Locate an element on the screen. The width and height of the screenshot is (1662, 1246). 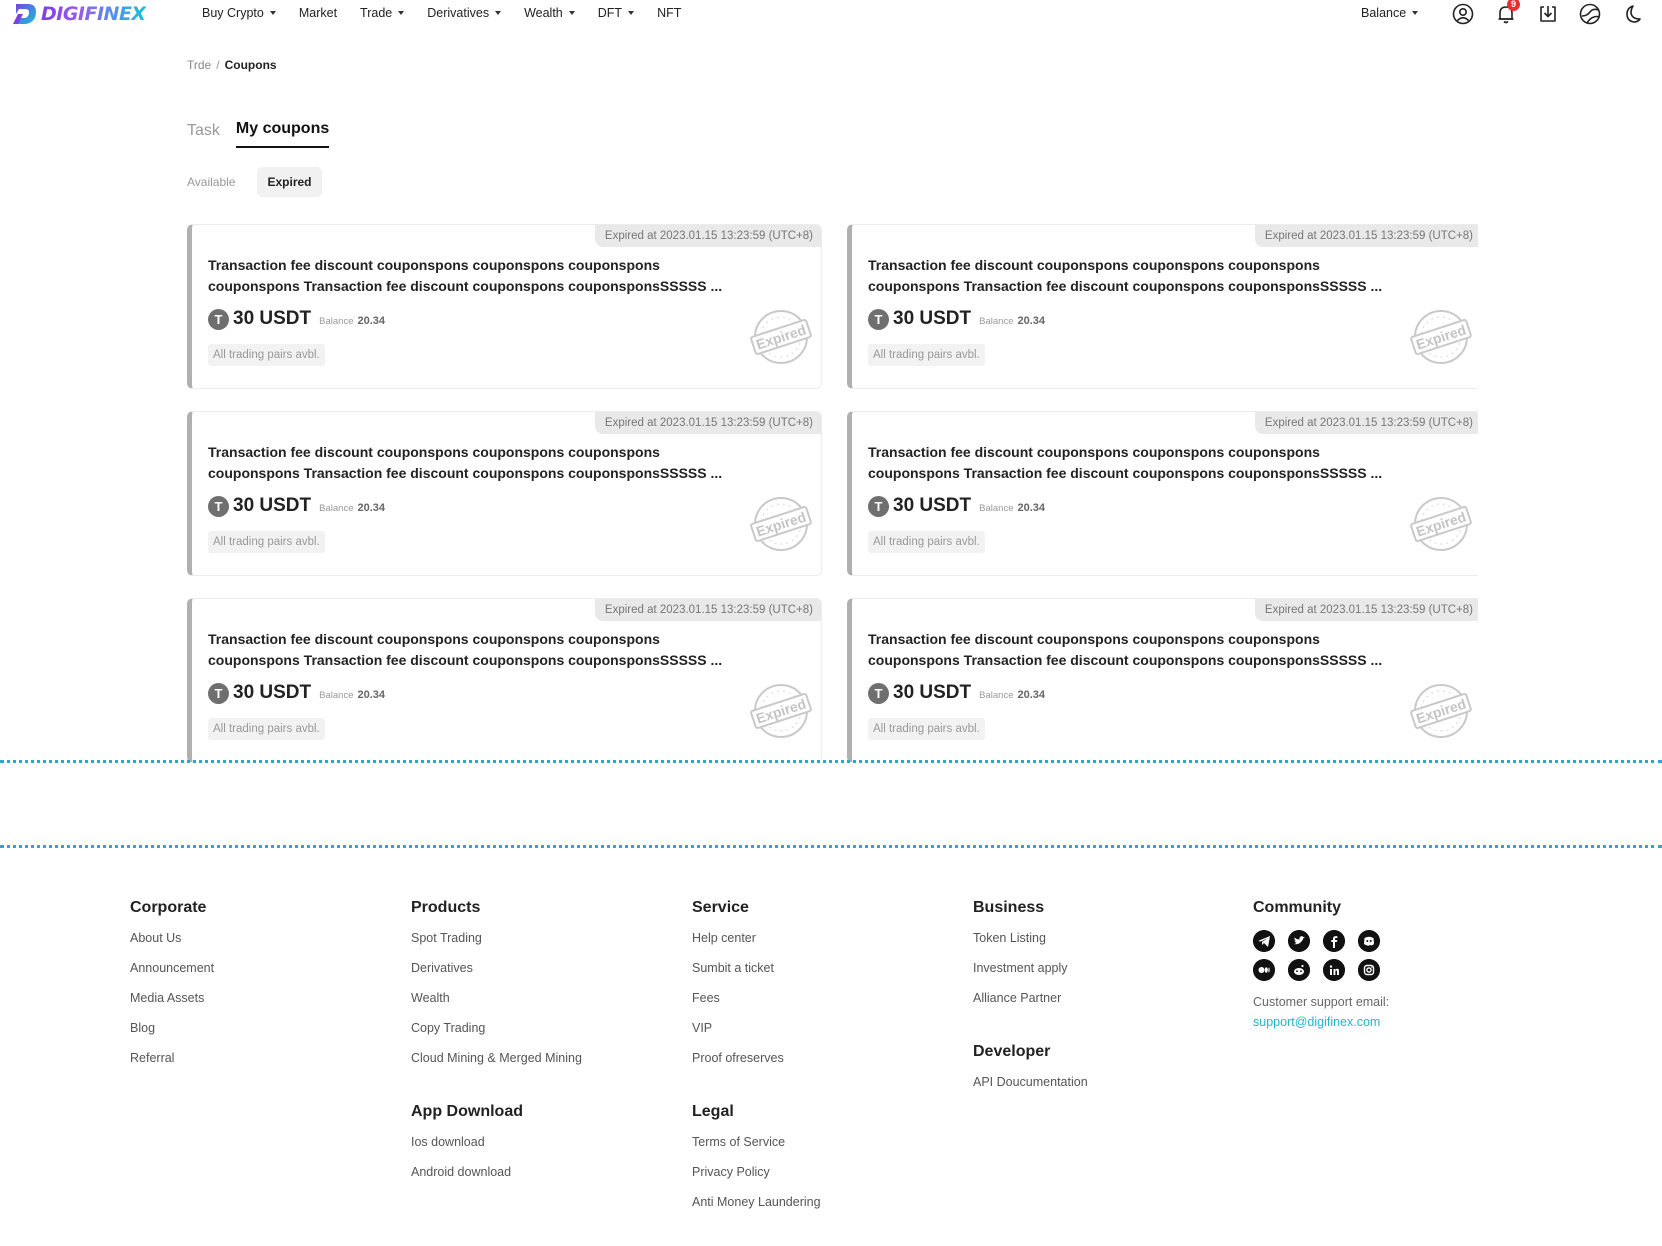
footer-heading-business: Business is located at coordinates (1009, 907).